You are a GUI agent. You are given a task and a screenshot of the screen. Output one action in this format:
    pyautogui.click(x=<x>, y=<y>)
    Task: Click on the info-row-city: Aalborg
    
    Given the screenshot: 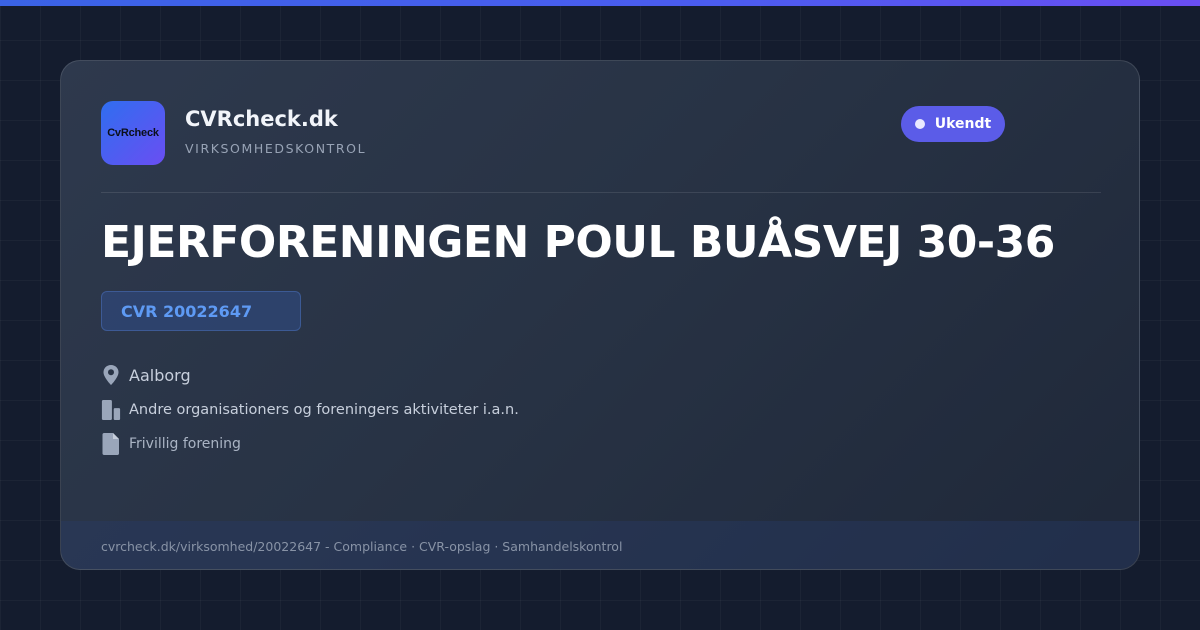 What is the action you would take?
    pyautogui.click(x=146, y=375)
    